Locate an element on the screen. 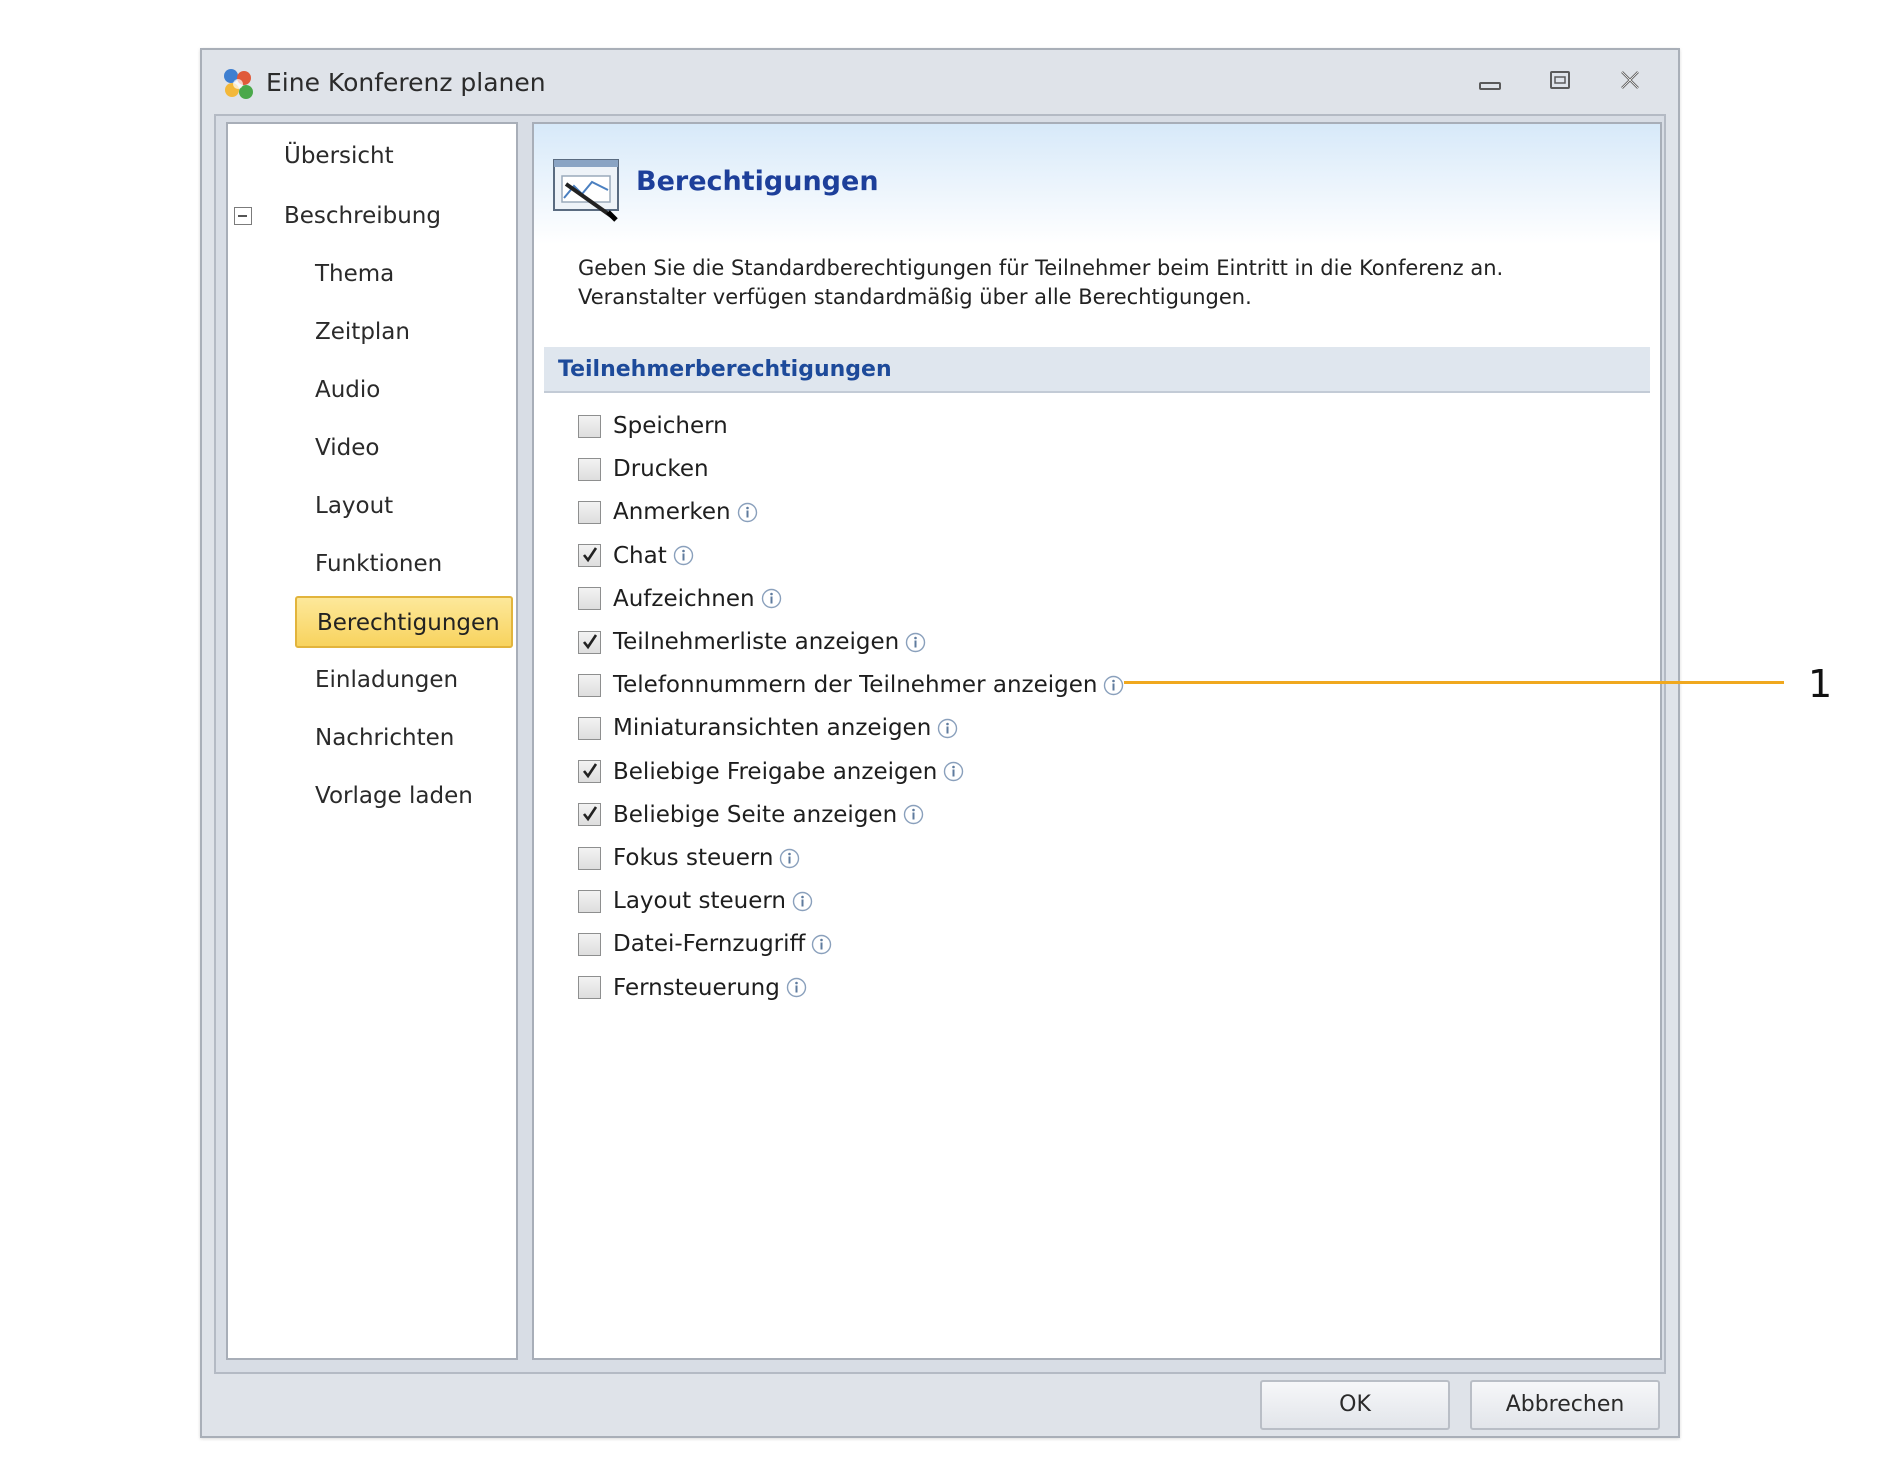 The image size is (1879, 1483). permission-row: Aufzeichnen is located at coordinates (680, 599).